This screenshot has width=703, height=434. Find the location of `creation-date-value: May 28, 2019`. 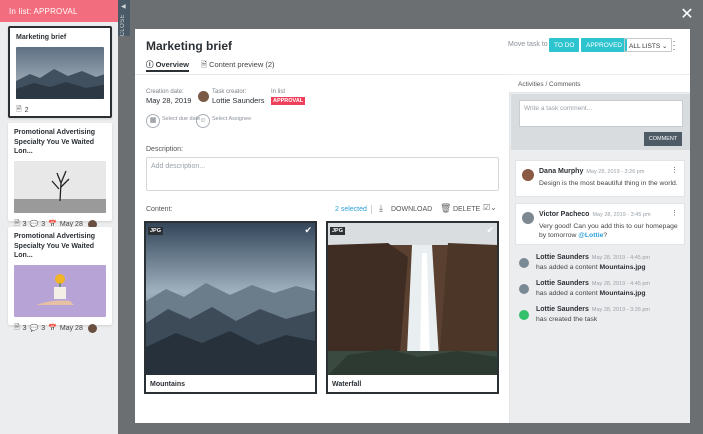

creation-date-value: May 28, 2019 is located at coordinates (169, 100).